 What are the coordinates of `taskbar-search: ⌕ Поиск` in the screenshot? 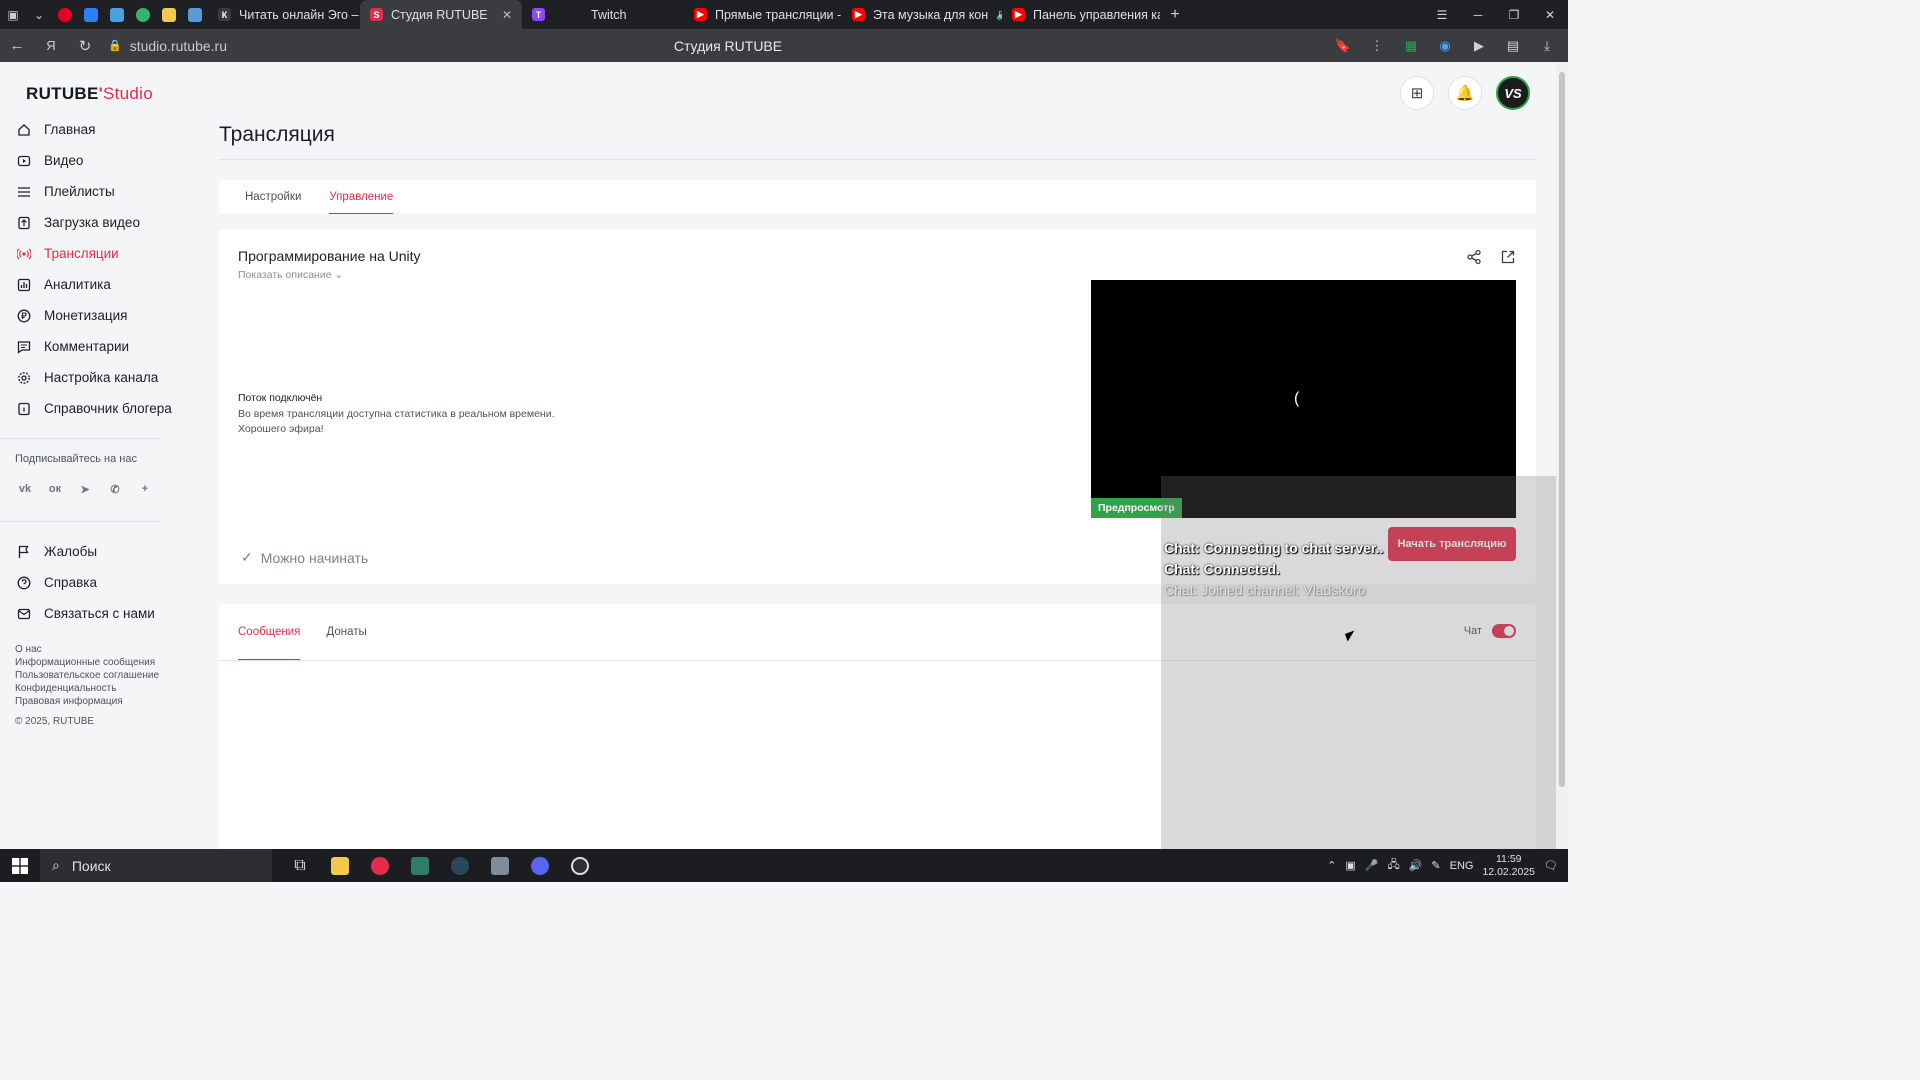 It's located at (156, 865).